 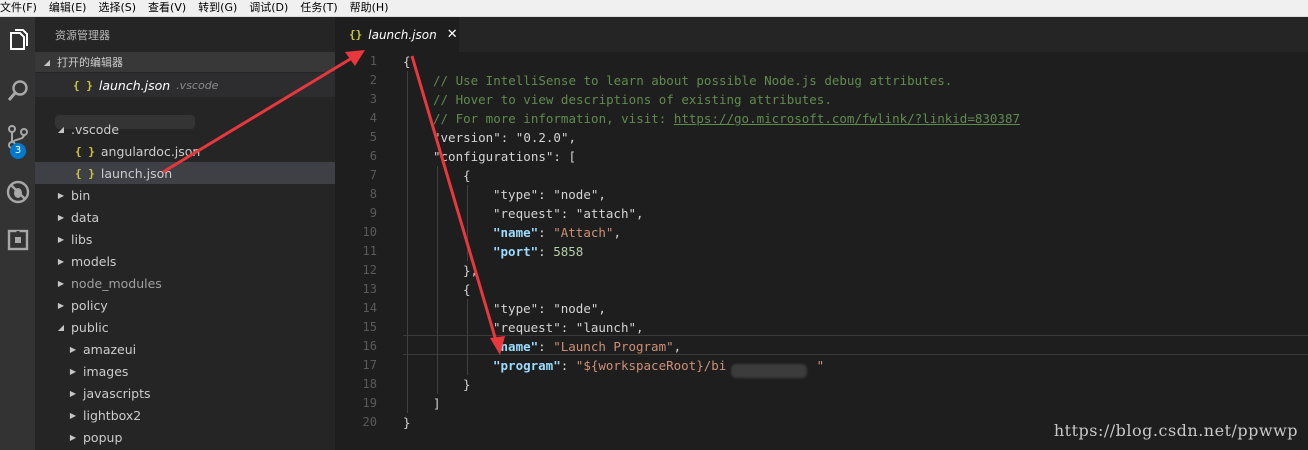 I want to click on menu-file: 文件(F), so click(x=21, y=8).